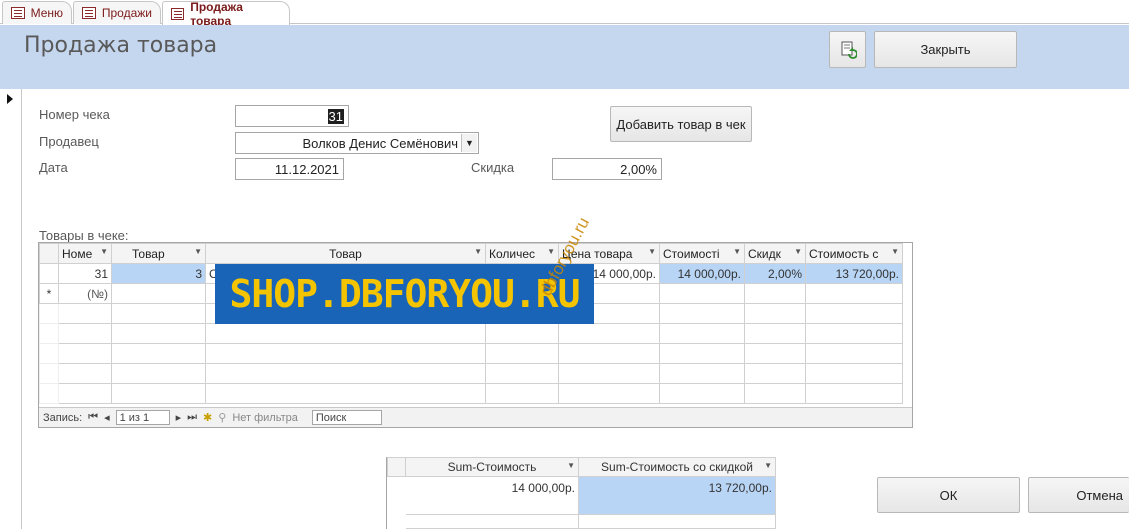  I want to click on column-header-label: Количес, so click(512, 253).